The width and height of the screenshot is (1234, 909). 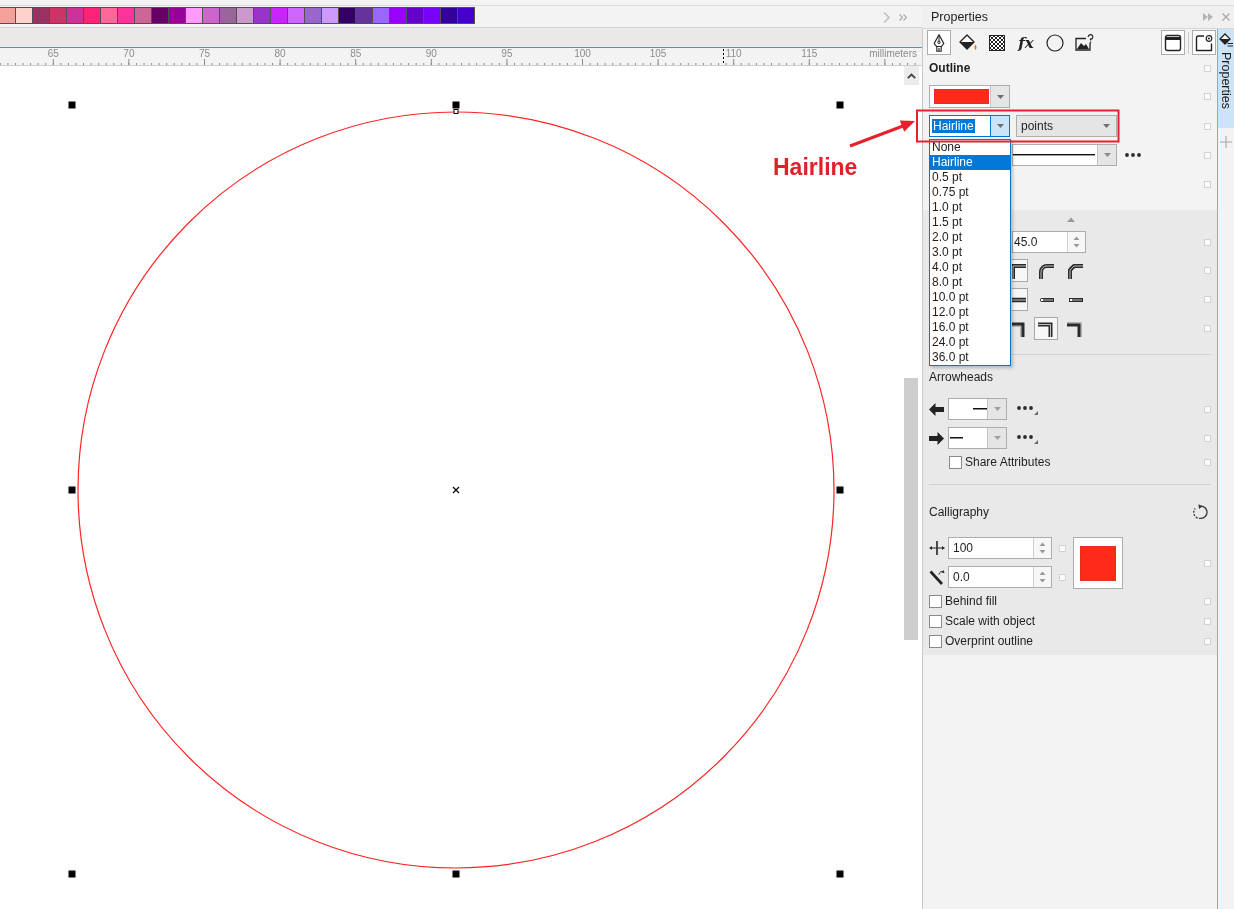 I want to click on width-combo: Hairline, so click(x=969, y=126).